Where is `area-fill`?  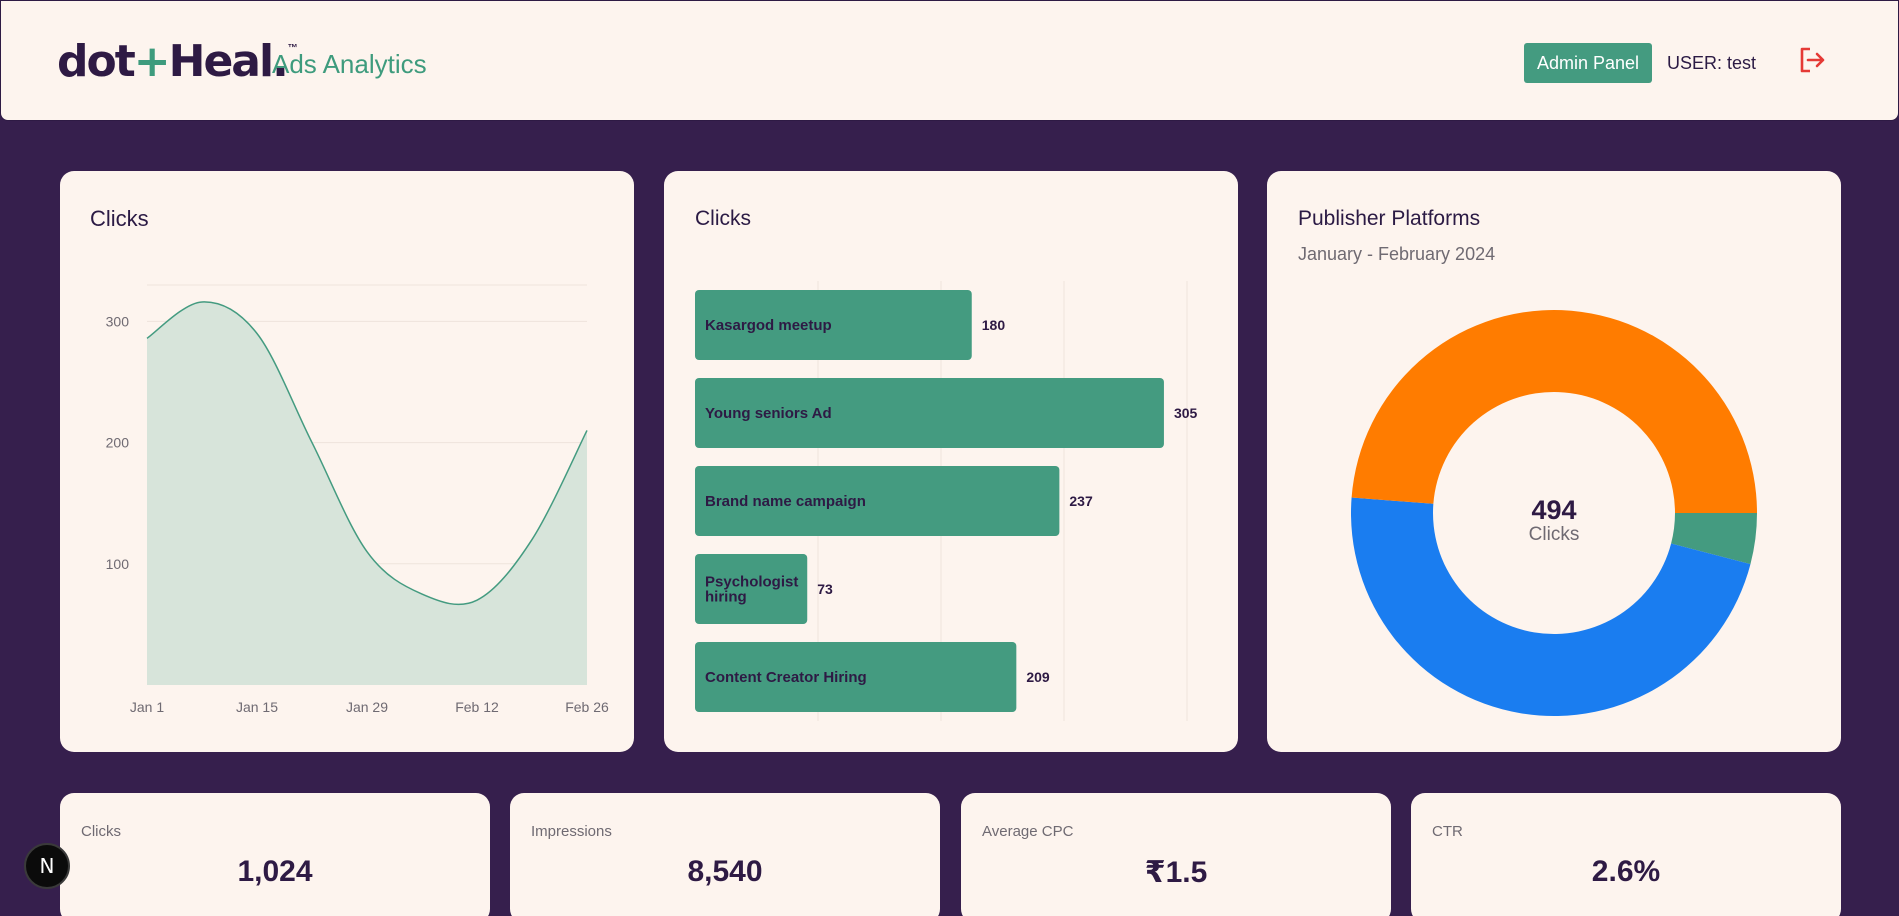
area-fill is located at coordinates (367, 493).